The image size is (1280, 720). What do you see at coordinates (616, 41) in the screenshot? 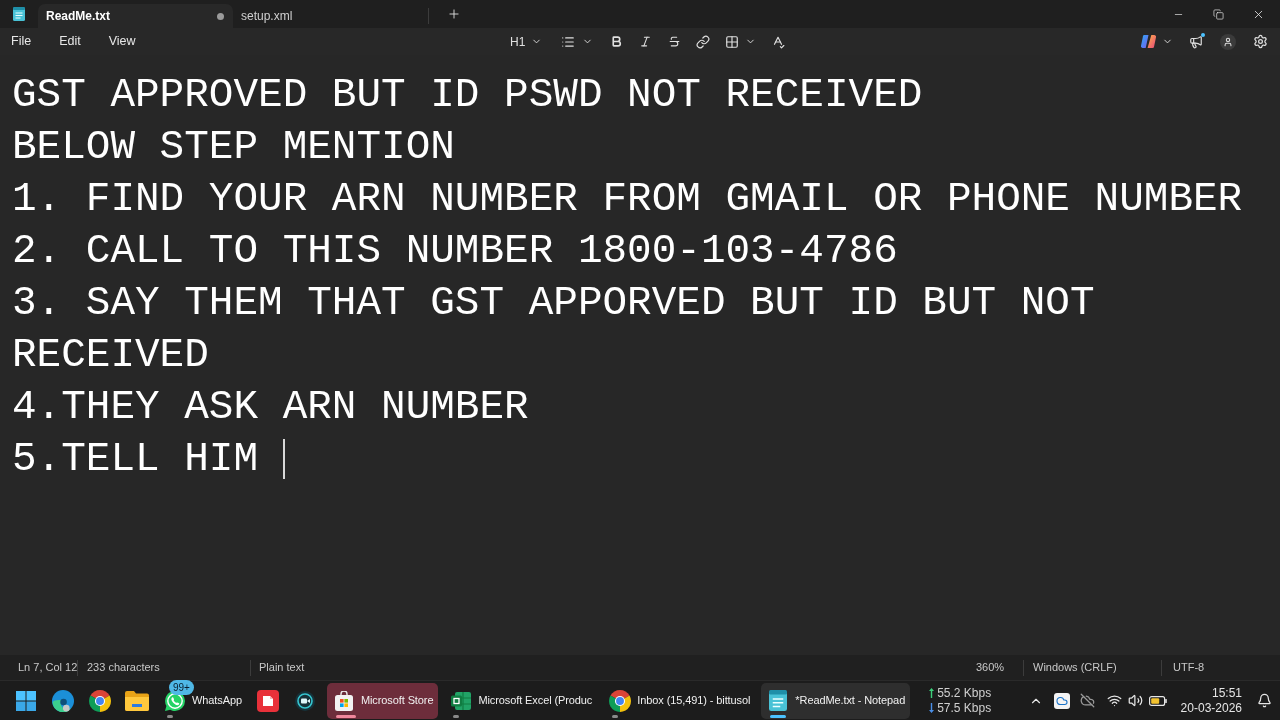
I see `bold-icon` at bounding box center [616, 41].